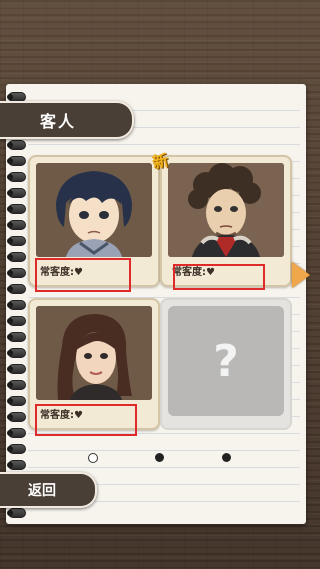  I want to click on locked-customer-slot: ?, so click(226, 364).